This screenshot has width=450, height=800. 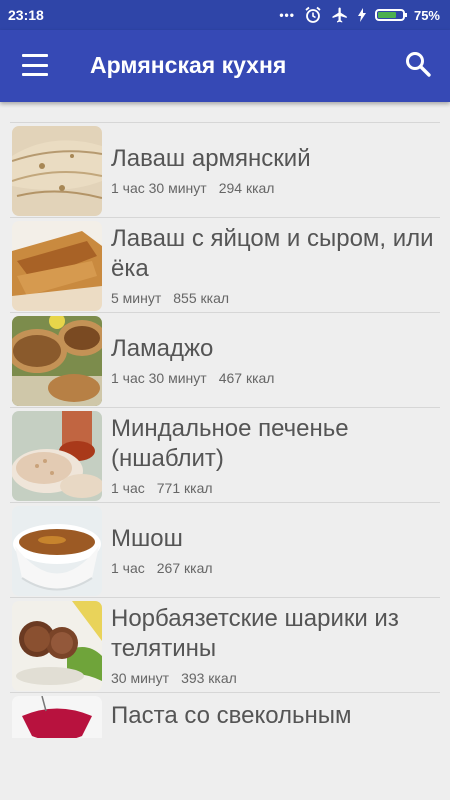 I want to click on recipe-name: Паста со свекольным, so click(x=231, y=715).